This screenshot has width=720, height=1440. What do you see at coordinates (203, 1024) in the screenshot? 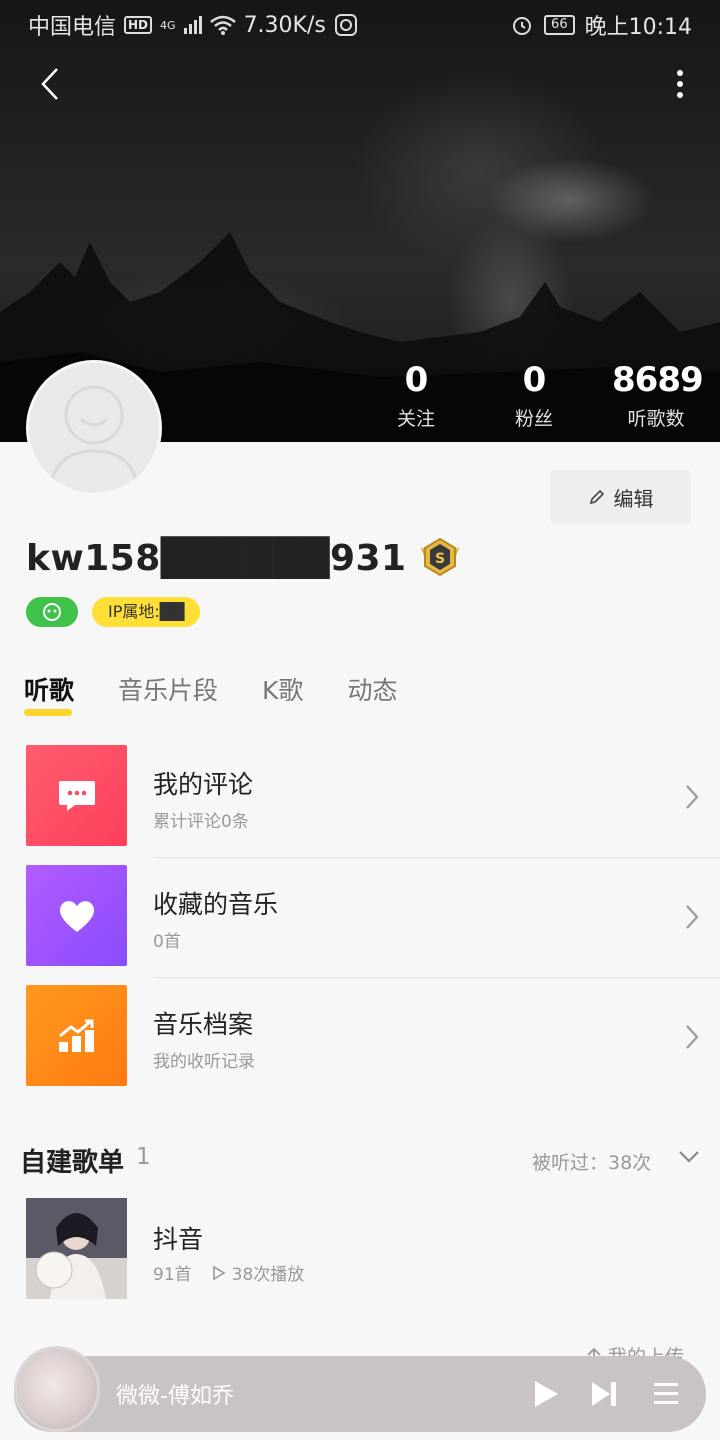
I see `feature-title: 音乐档案` at bounding box center [203, 1024].